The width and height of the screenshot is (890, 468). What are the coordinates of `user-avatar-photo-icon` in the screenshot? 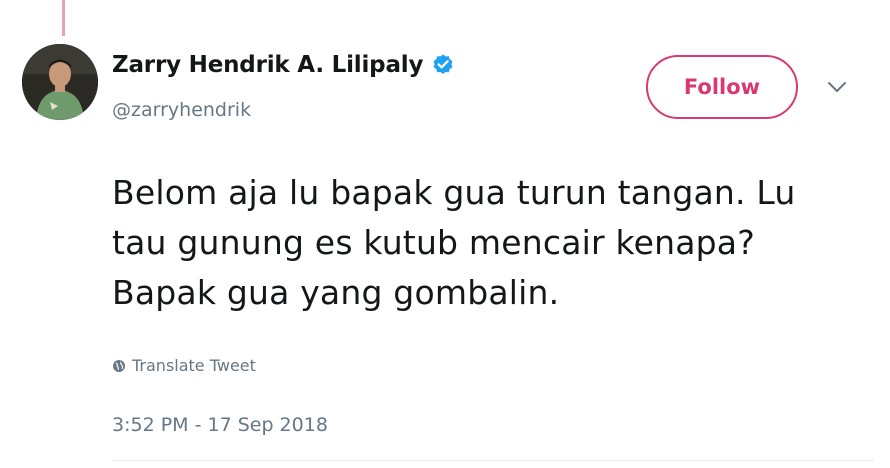 It's located at (60, 82).